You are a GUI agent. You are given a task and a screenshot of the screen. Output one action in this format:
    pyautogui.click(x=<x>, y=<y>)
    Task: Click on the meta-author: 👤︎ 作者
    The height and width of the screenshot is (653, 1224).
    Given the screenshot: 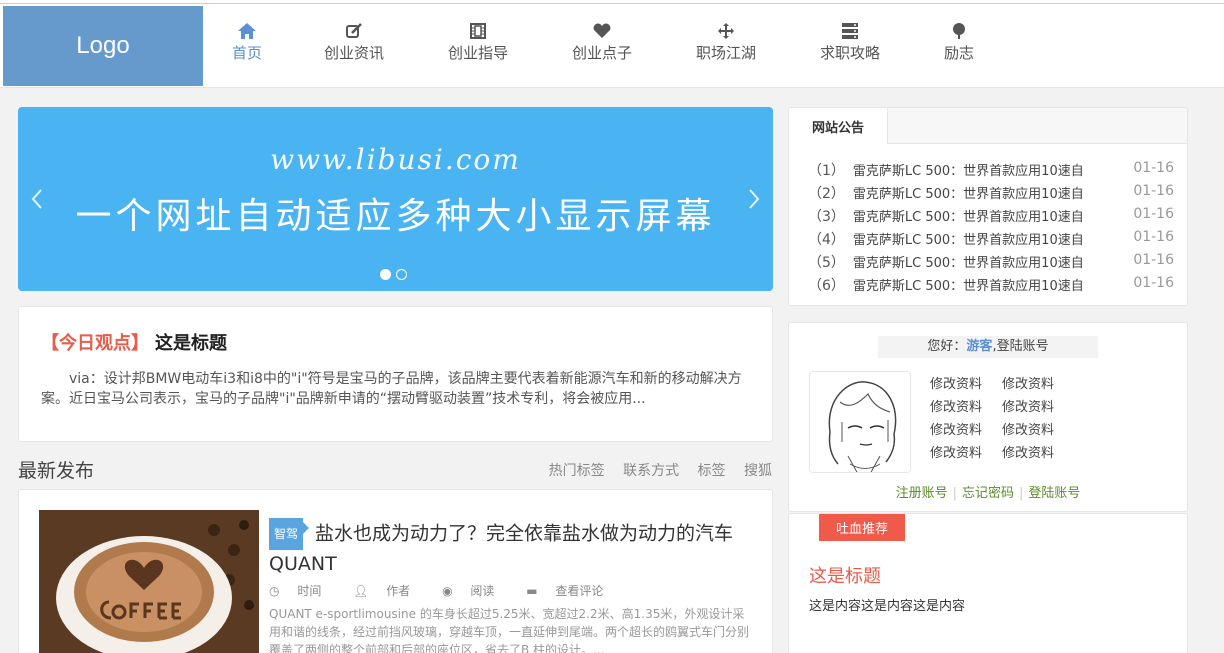 What is the action you would take?
    pyautogui.click(x=388, y=591)
    